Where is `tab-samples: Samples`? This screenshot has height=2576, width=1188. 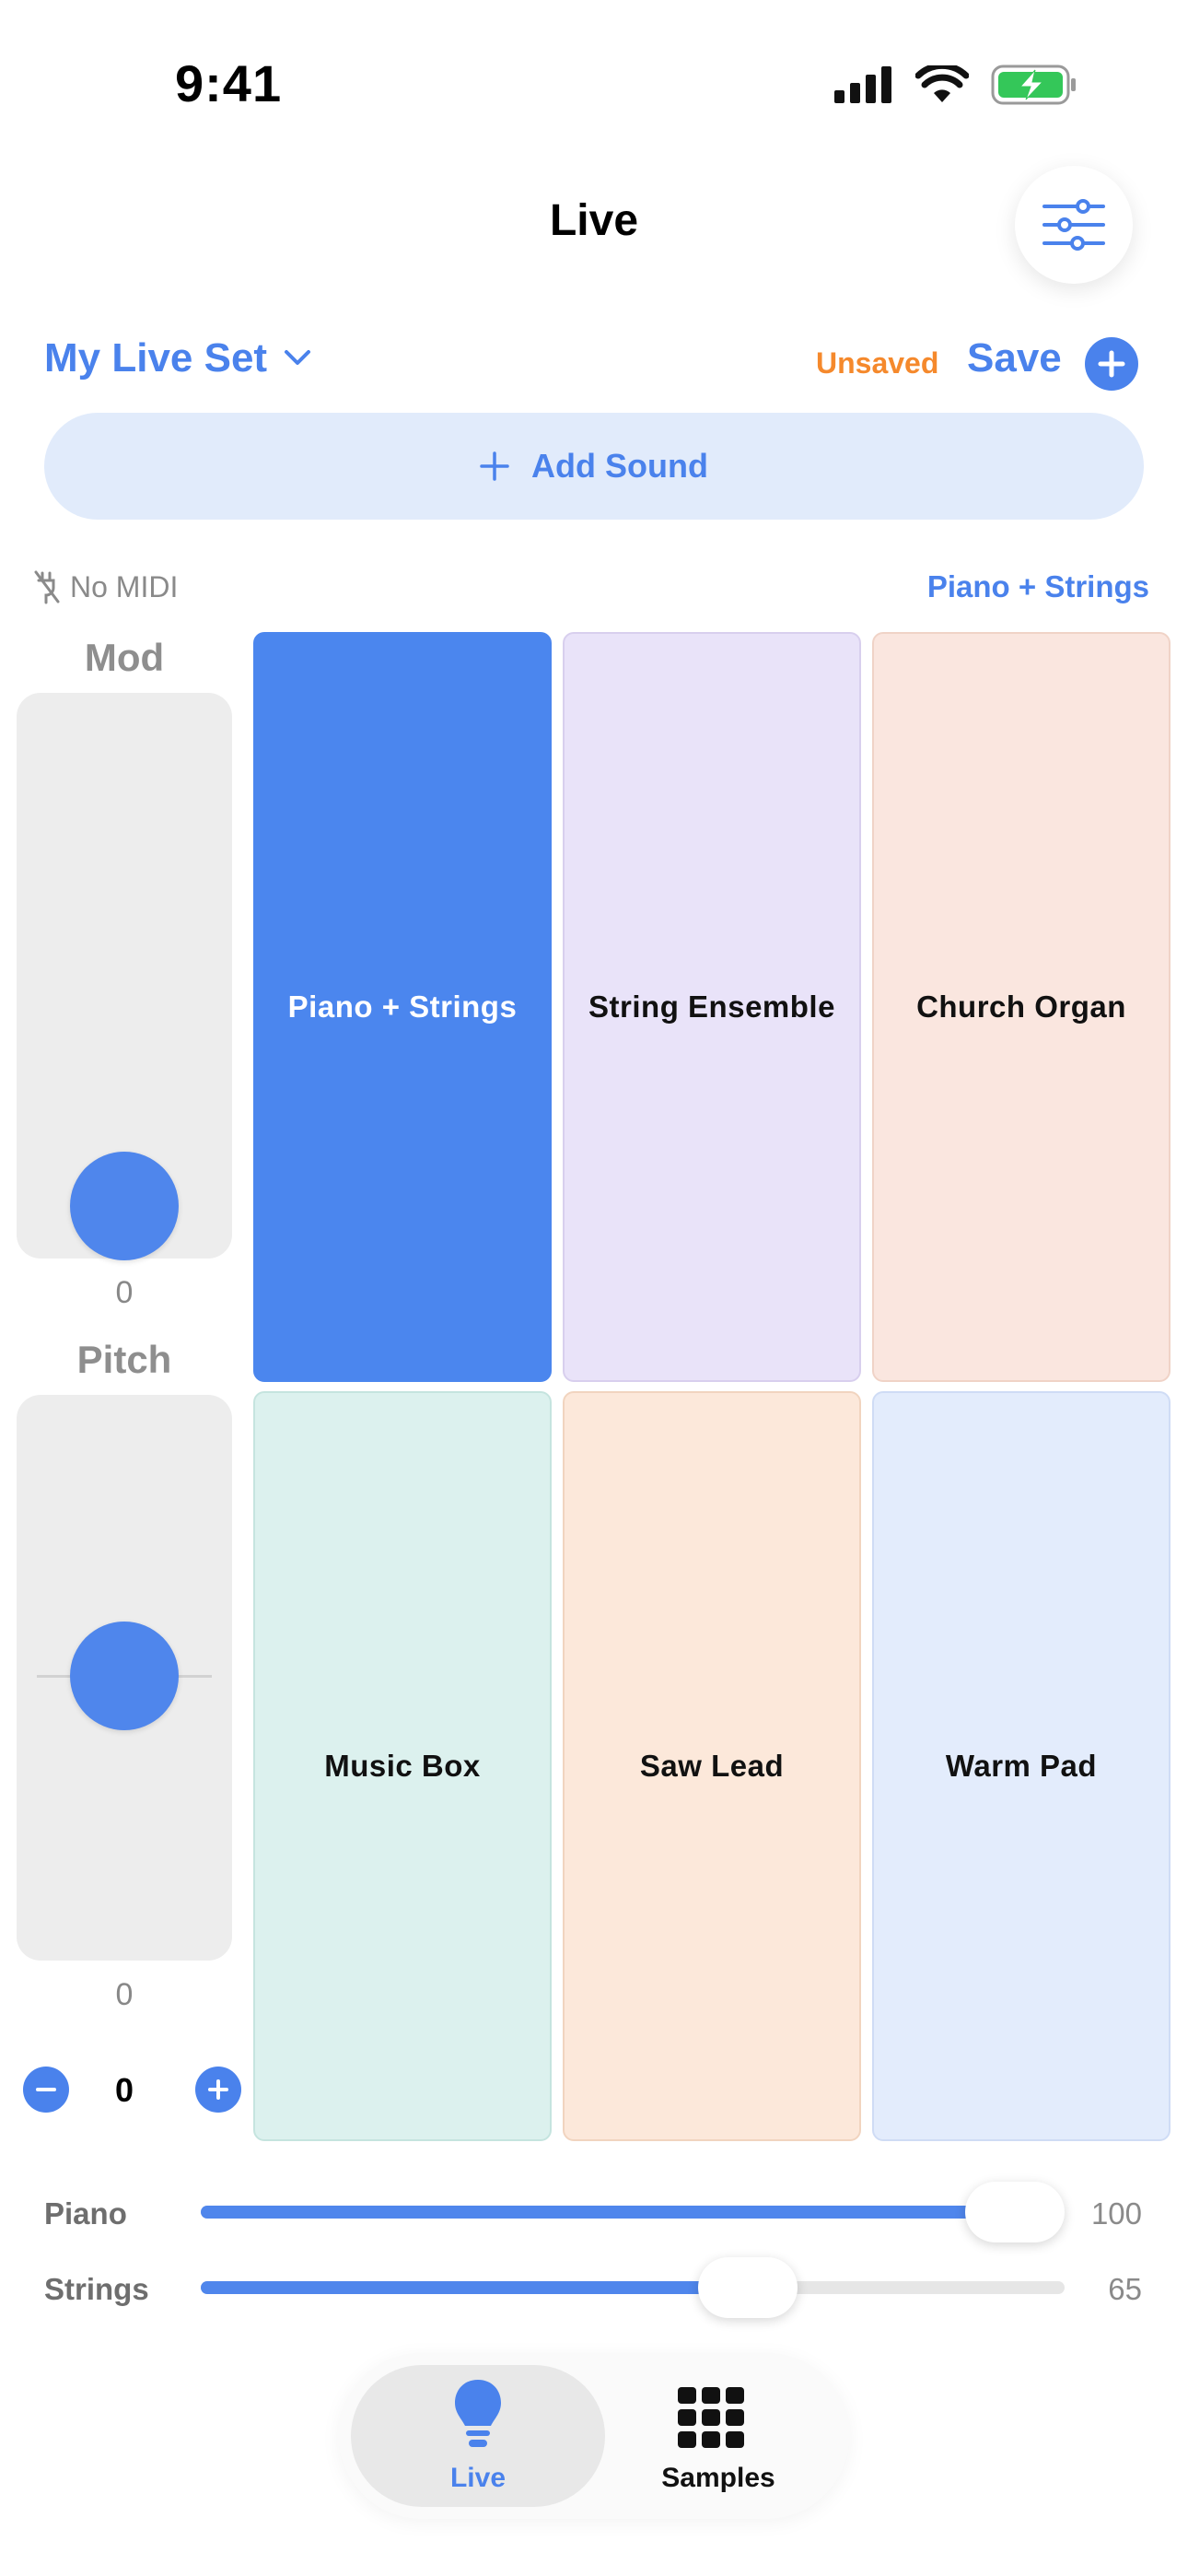
tab-samples: Samples is located at coordinates (719, 2436).